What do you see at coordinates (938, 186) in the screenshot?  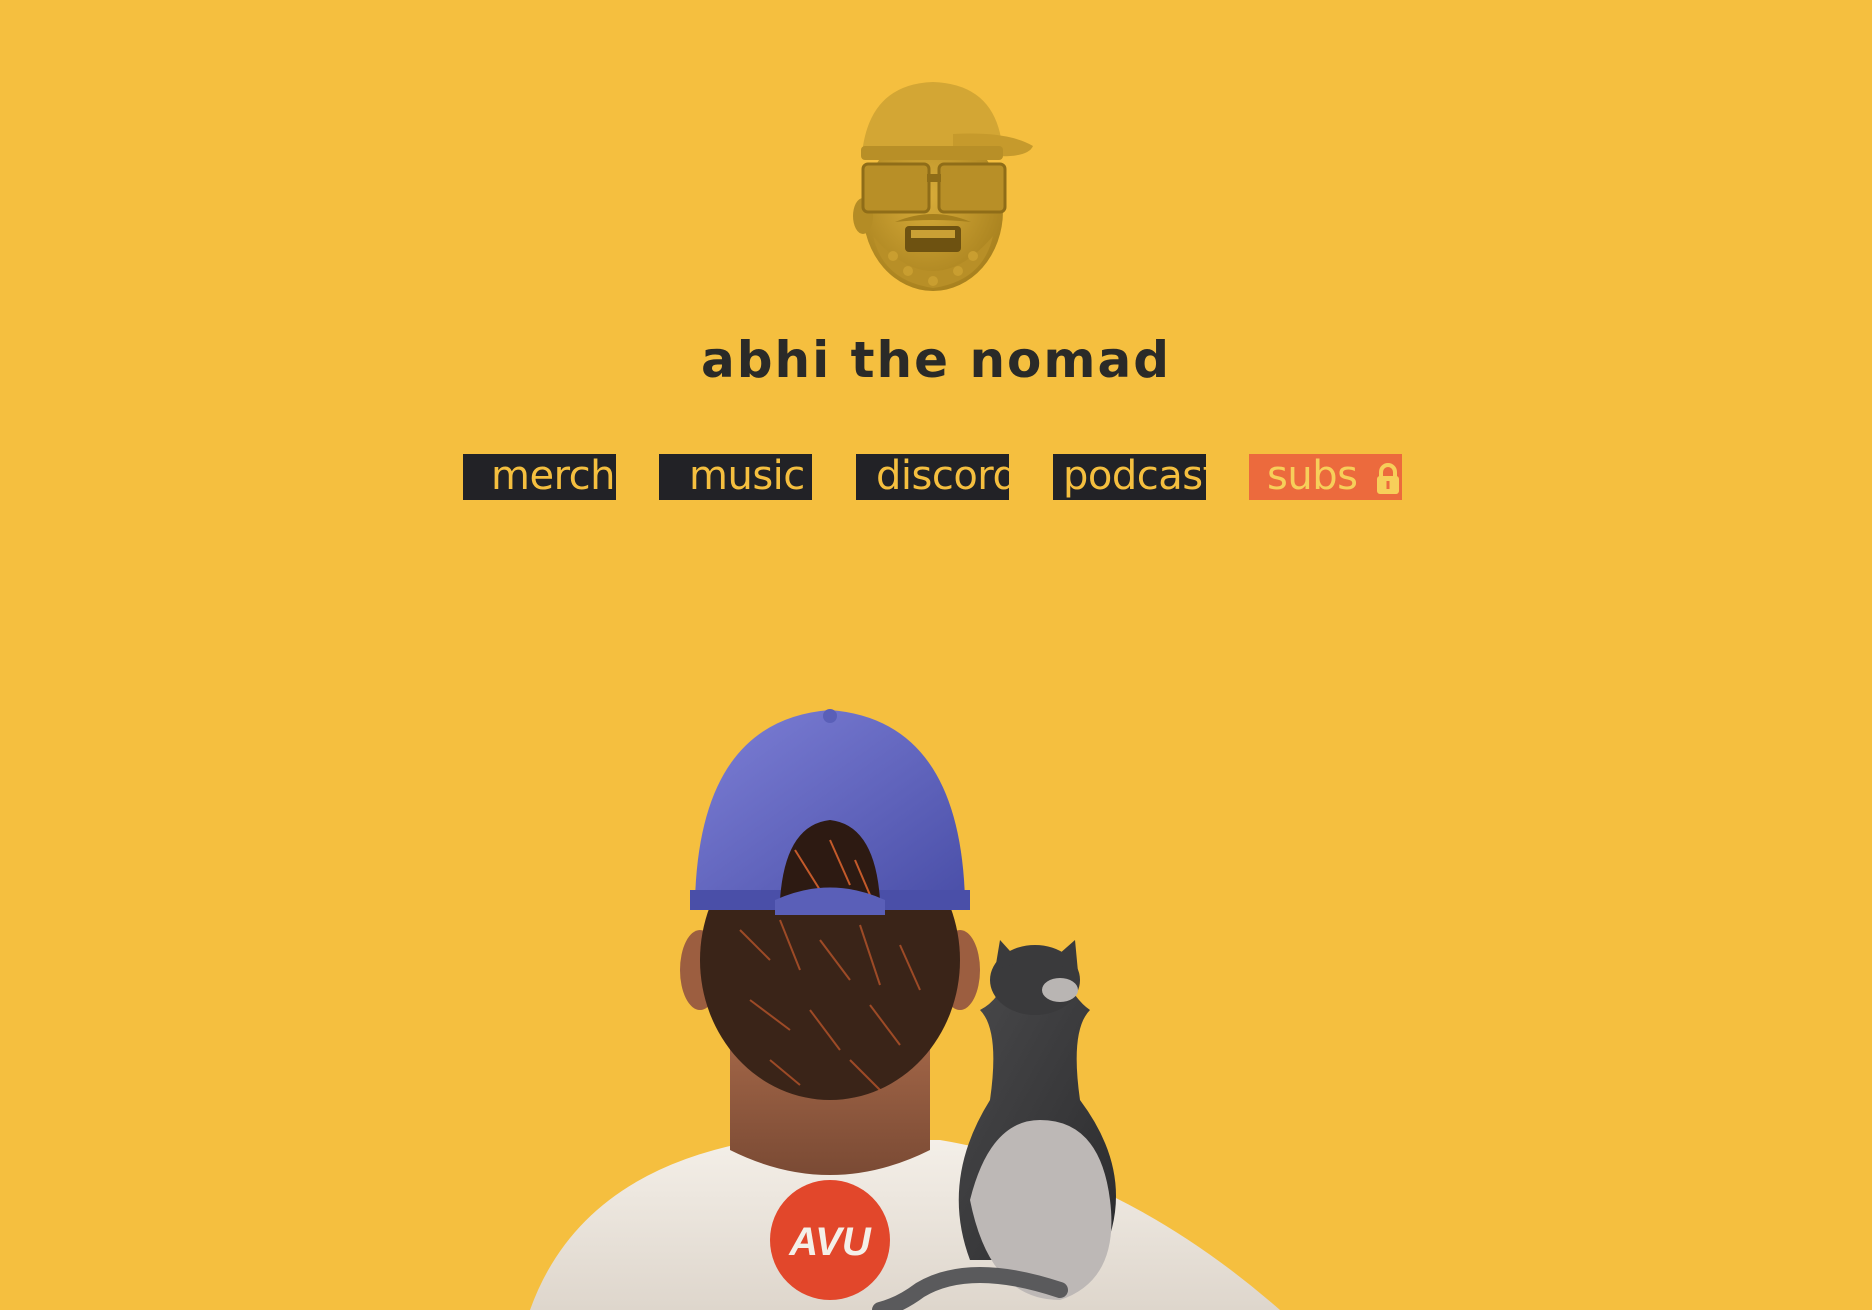 I see `avatar-logo` at bounding box center [938, 186].